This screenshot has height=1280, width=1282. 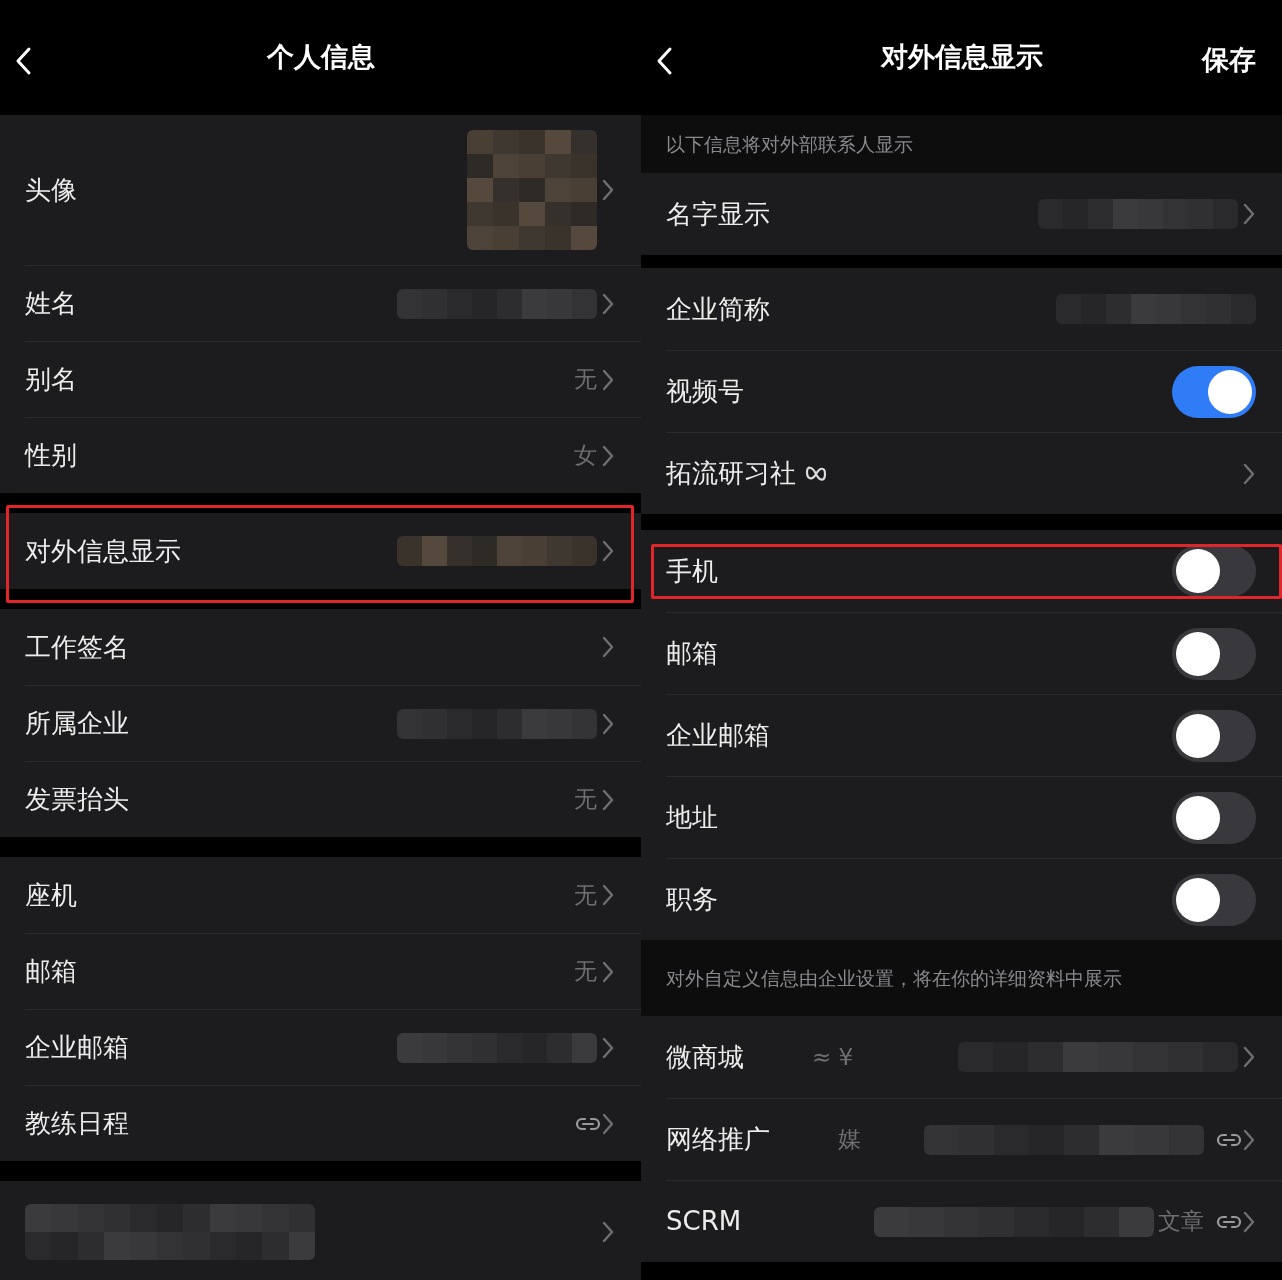 What do you see at coordinates (77, 1123) in the screenshot?
I see `row-label: 教练日程` at bounding box center [77, 1123].